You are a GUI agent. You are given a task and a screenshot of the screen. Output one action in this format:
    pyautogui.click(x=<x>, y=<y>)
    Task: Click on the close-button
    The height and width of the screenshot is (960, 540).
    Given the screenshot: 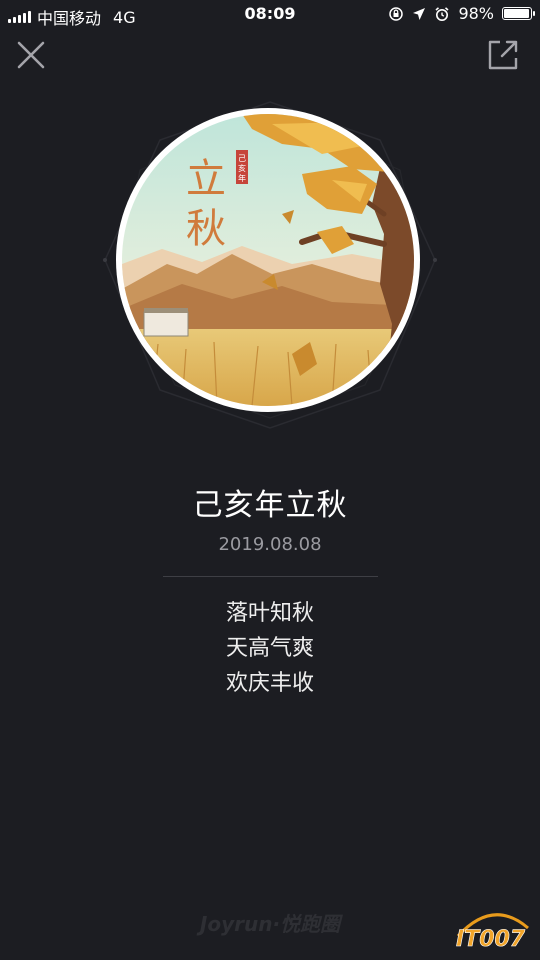 What is the action you would take?
    pyautogui.click(x=31, y=55)
    